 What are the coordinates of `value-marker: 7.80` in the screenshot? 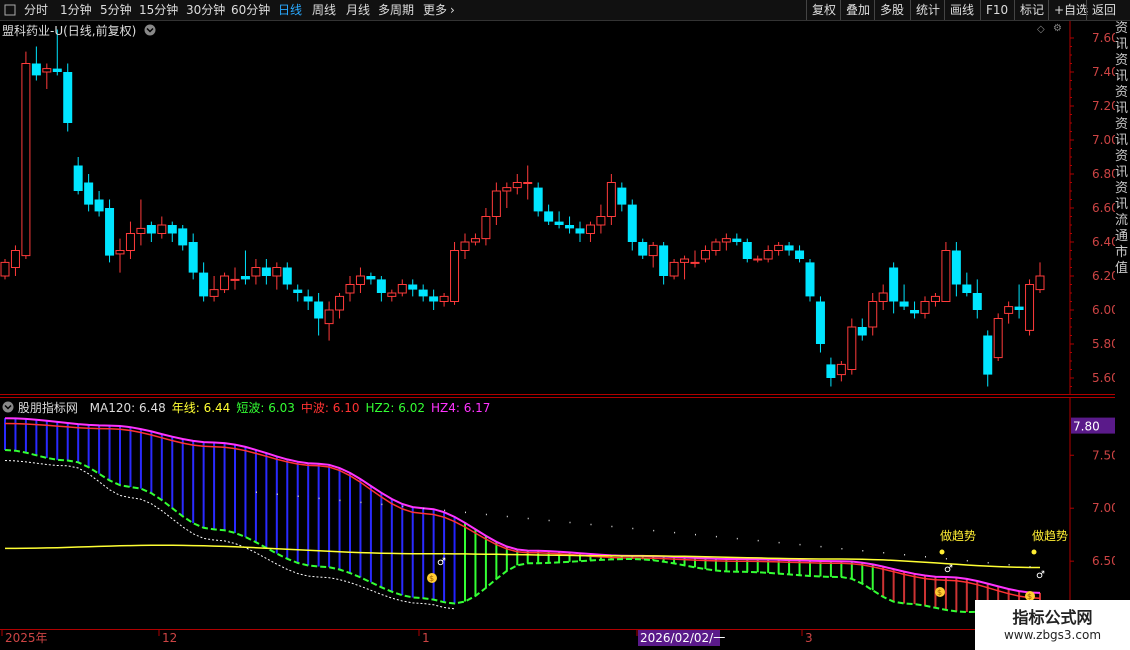 It's located at (1086, 427).